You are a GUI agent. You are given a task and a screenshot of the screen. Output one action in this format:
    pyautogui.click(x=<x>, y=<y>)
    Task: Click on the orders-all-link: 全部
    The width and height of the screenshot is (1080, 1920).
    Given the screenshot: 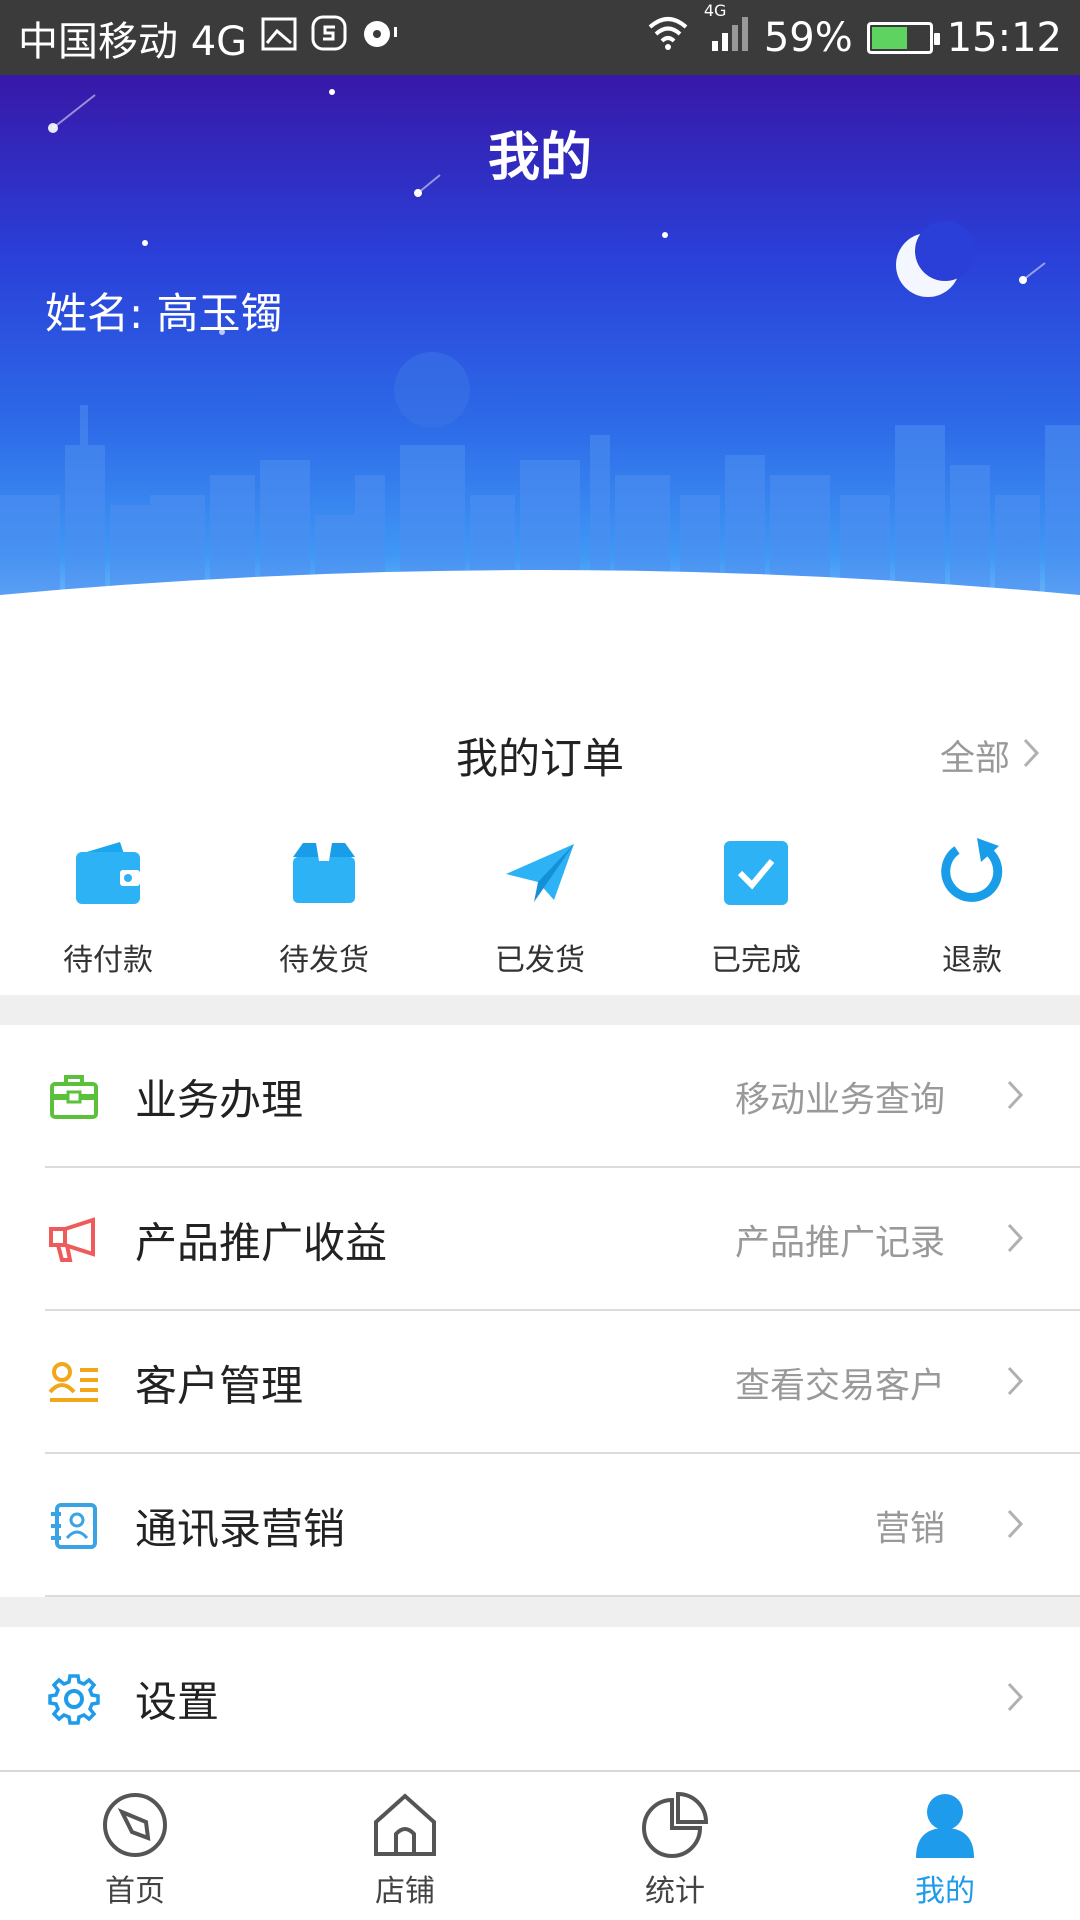 What is the action you would take?
    pyautogui.click(x=975, y=755)
    